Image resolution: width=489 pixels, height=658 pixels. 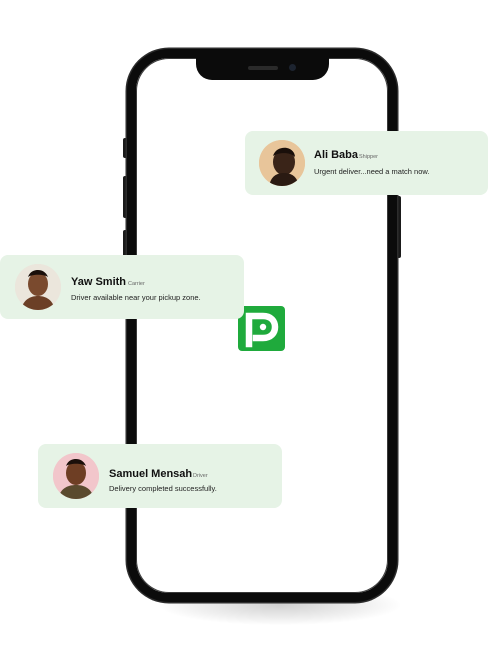 What do you see at coordinates (263, 68) in the screenshot?
I see `phone-speaker` at bounding box center [263, 68].